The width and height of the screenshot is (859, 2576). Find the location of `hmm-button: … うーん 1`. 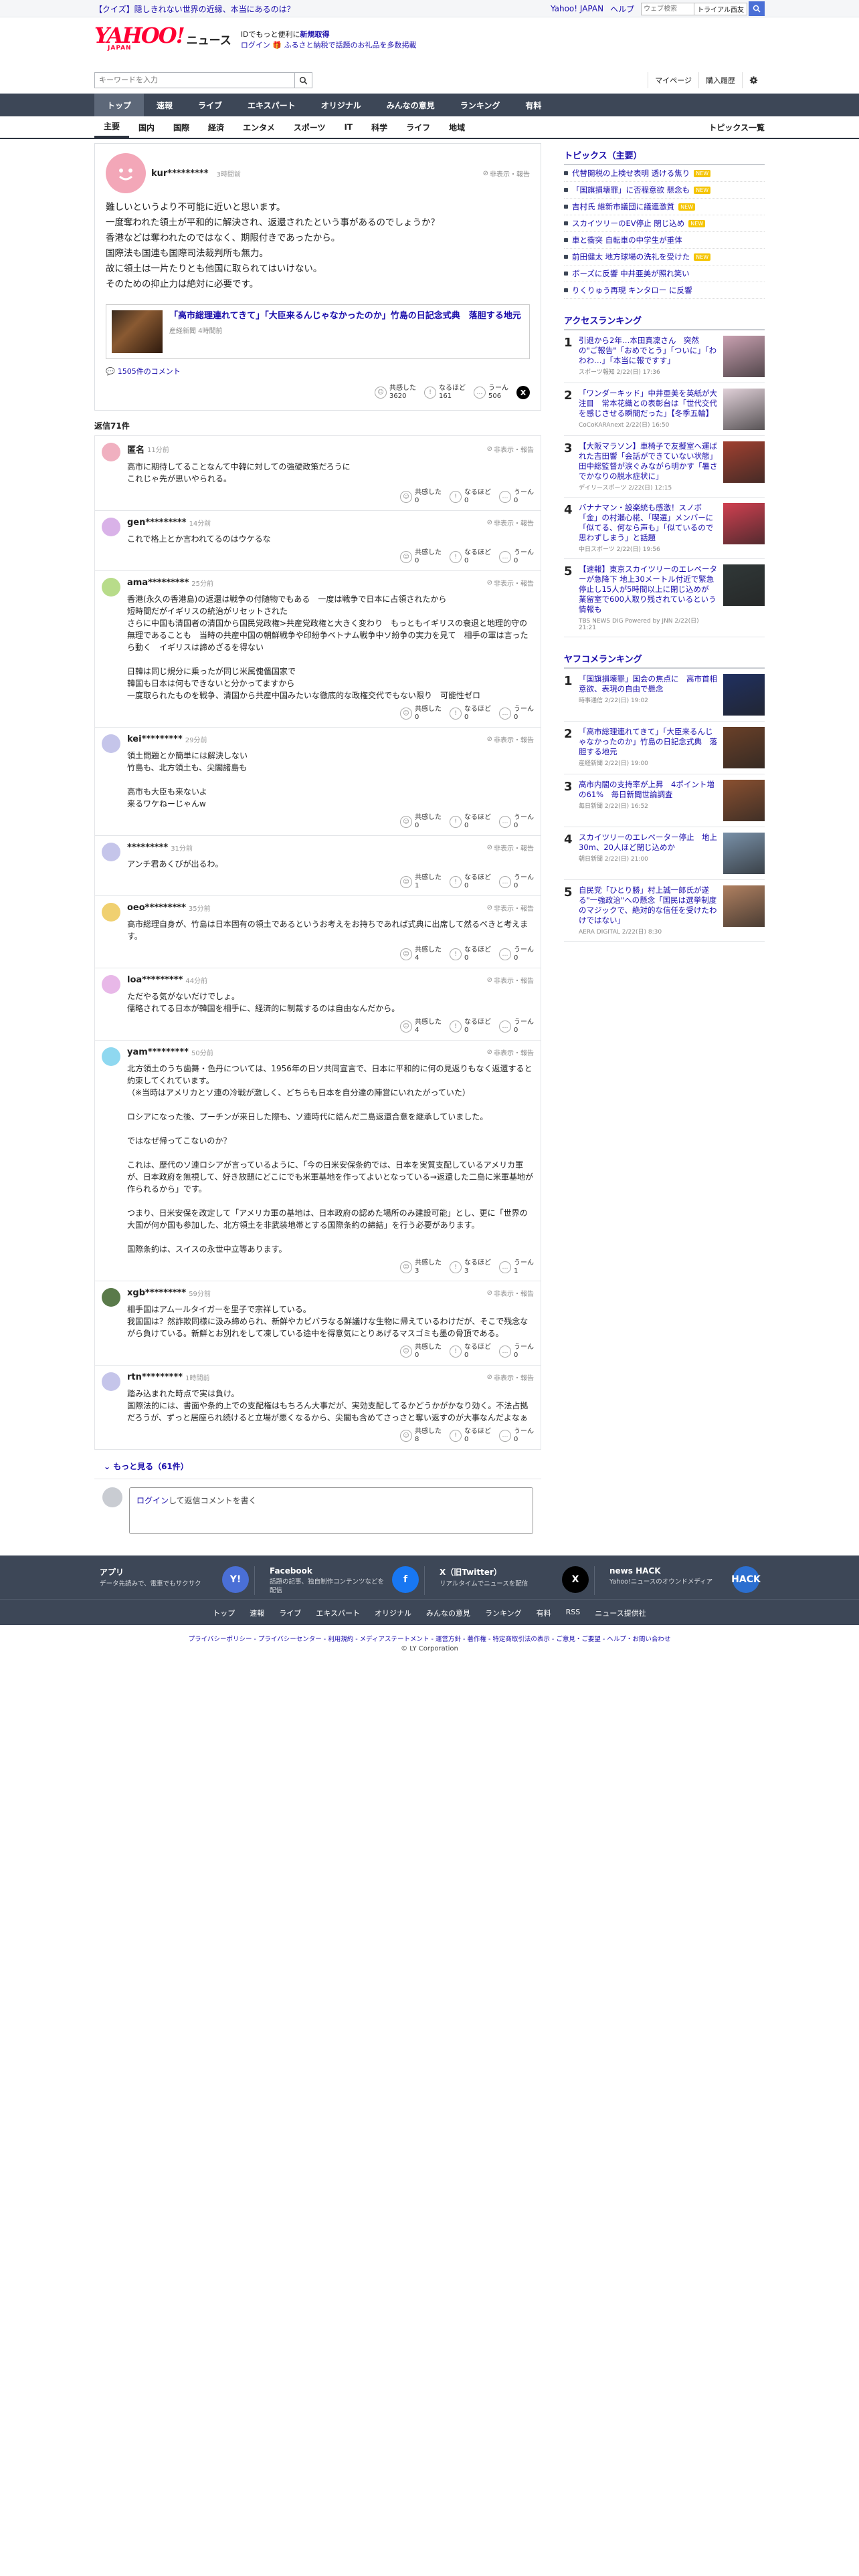

hmm-button: … うーん 1 is located at coordinates (516, 1267).